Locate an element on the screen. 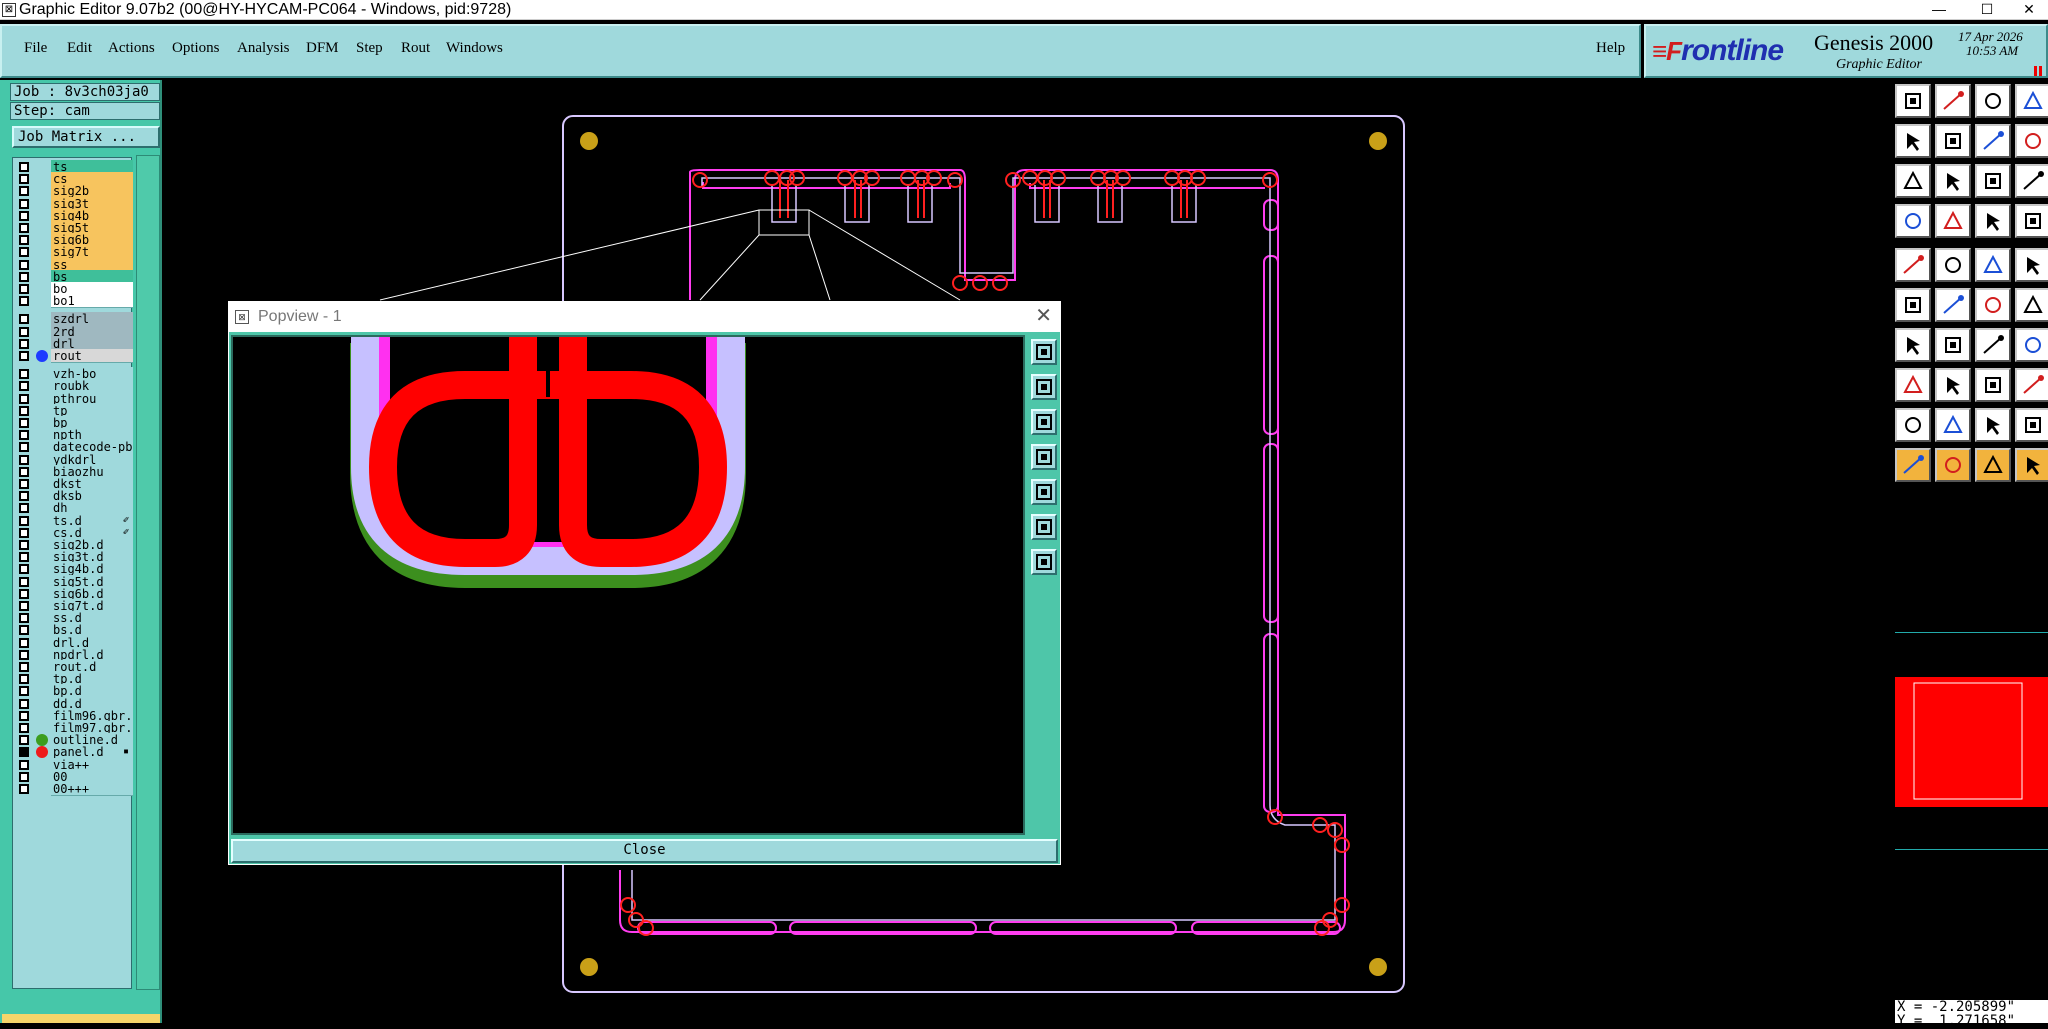 This screenshot has height=1029, width=2048. circle-icon is located at coordinates (1993, 265).